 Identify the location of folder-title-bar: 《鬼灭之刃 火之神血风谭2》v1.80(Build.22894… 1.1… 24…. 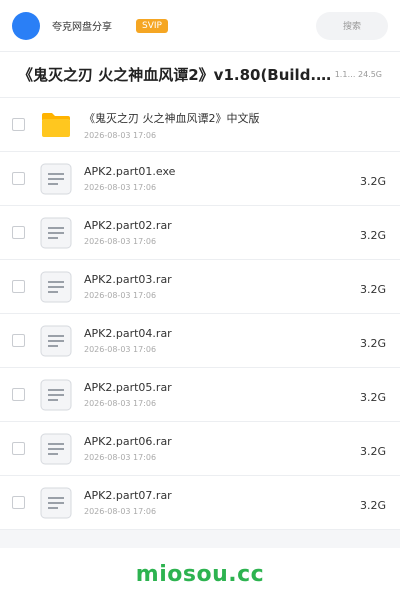
(200, 75).